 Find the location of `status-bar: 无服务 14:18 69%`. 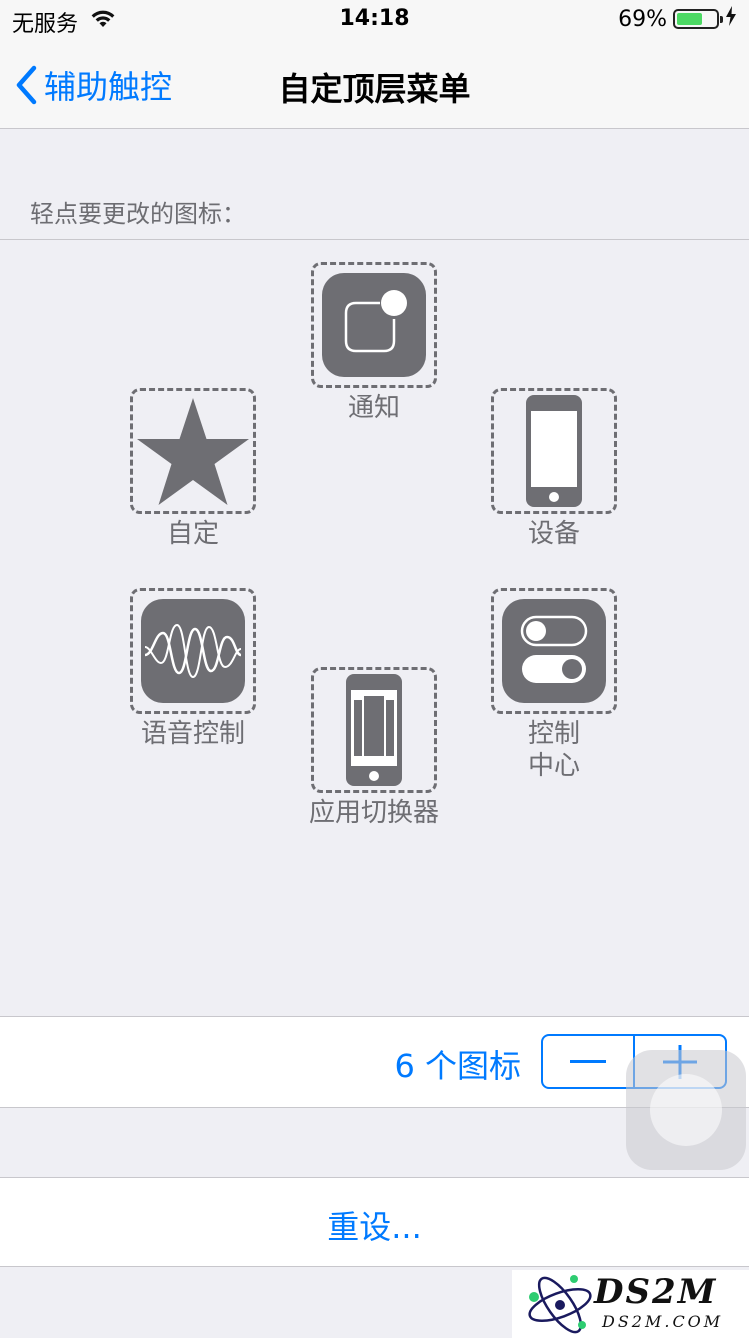

status-bar: 无服务 14:18 69% is located at coordinates (374, 20).